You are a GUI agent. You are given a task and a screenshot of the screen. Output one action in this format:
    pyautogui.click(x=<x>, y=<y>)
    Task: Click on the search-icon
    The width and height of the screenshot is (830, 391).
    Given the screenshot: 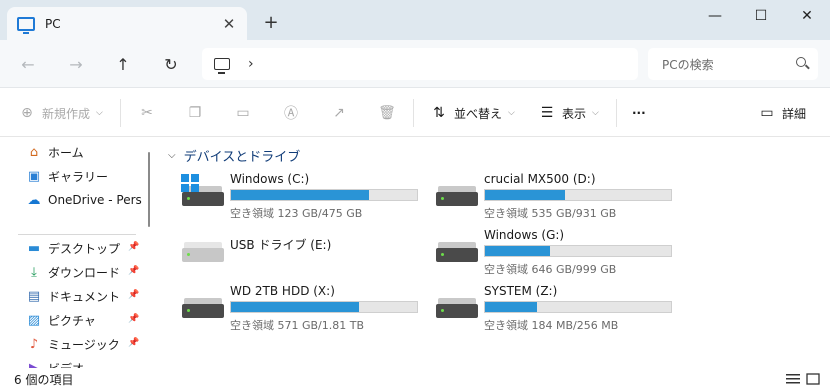 What is the action you would take?
    pyautogui.click(x=801, y=62)
    